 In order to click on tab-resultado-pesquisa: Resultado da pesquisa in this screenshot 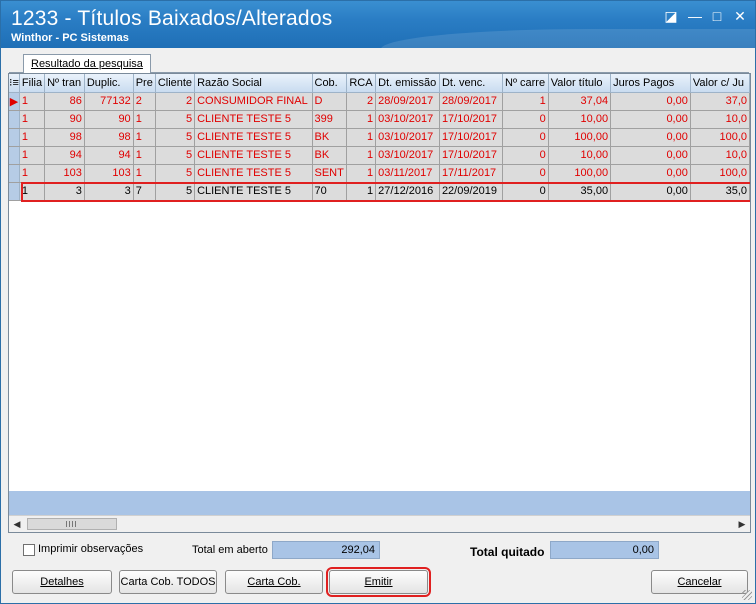, I will do `click(87, 64)`.